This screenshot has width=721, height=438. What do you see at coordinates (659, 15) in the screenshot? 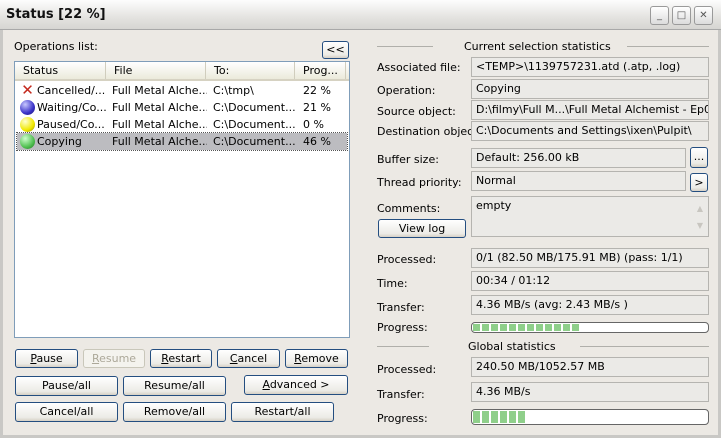
I see `minimize-button: _` at bounding box center [659, 15].